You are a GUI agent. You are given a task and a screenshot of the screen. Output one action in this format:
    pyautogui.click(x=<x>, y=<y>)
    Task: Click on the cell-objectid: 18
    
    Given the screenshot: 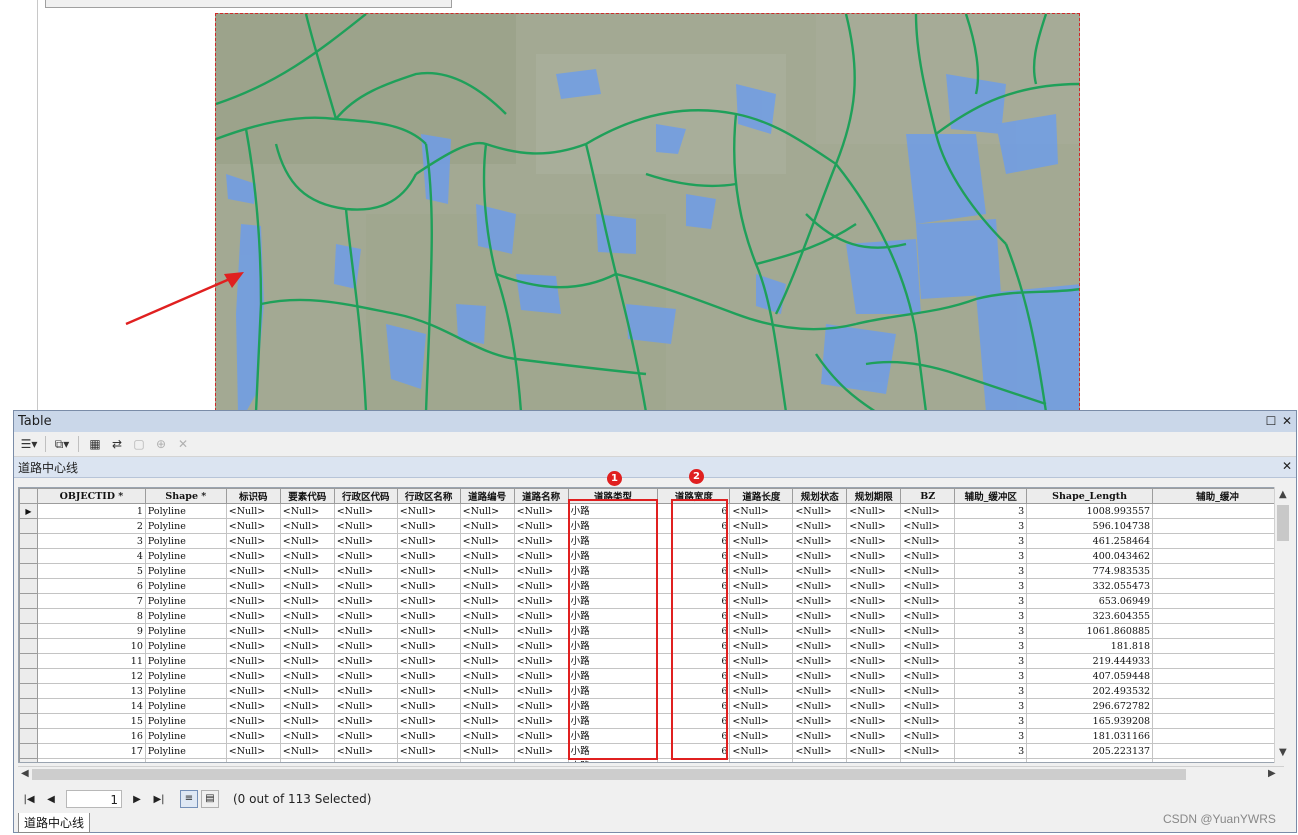 What is the action you would take?
    pyautogui.click(x=91, y=760)
    